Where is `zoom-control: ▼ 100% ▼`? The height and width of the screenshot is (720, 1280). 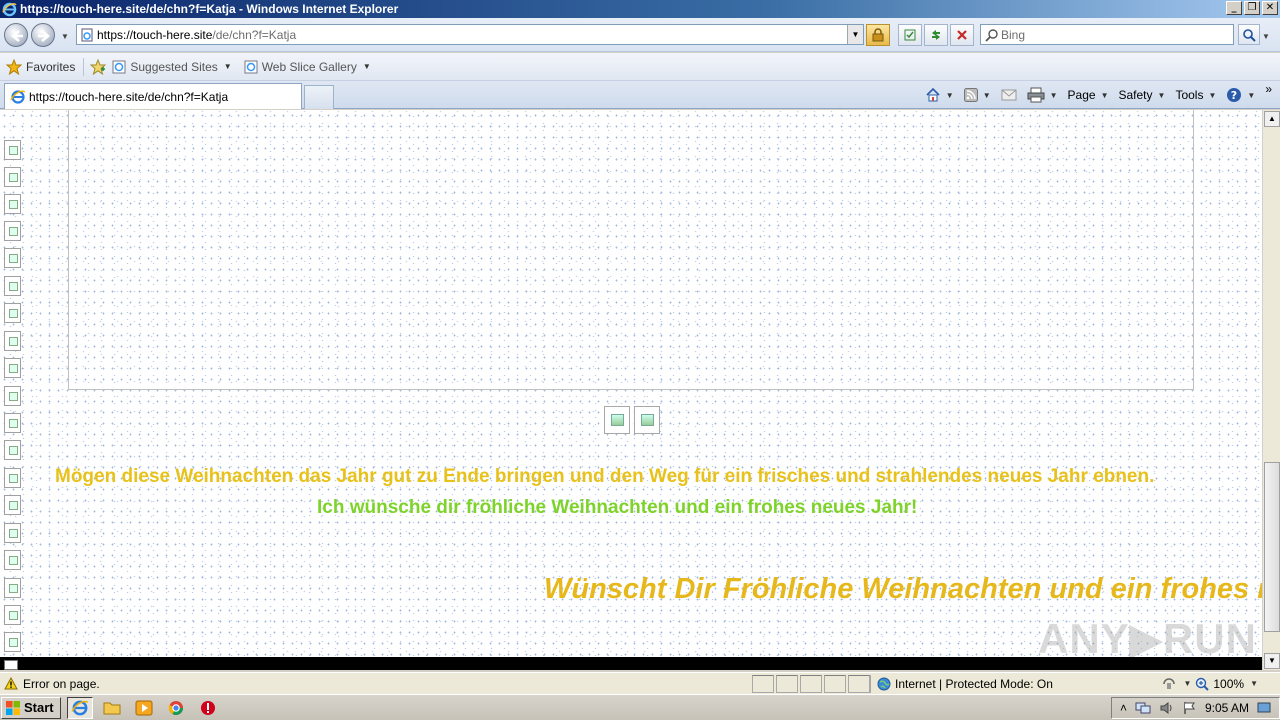
zoom-control: ▼ 100% ▼ is located at coordinates (1220, 684).